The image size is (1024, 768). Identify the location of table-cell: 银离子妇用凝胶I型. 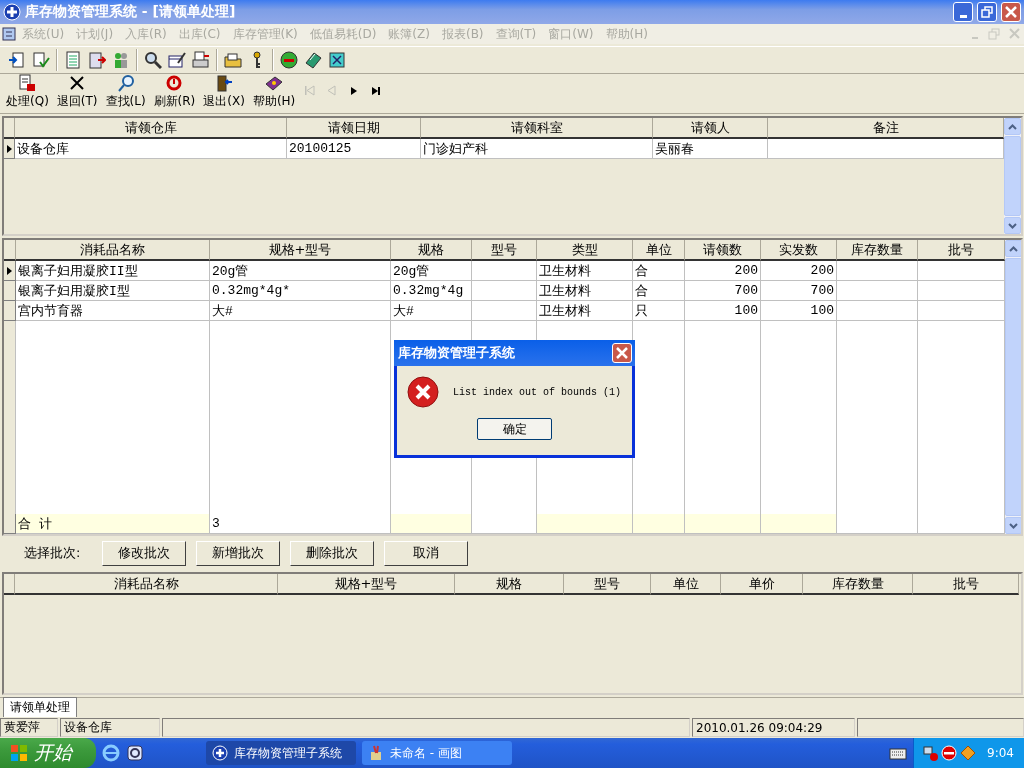
(113, 291).